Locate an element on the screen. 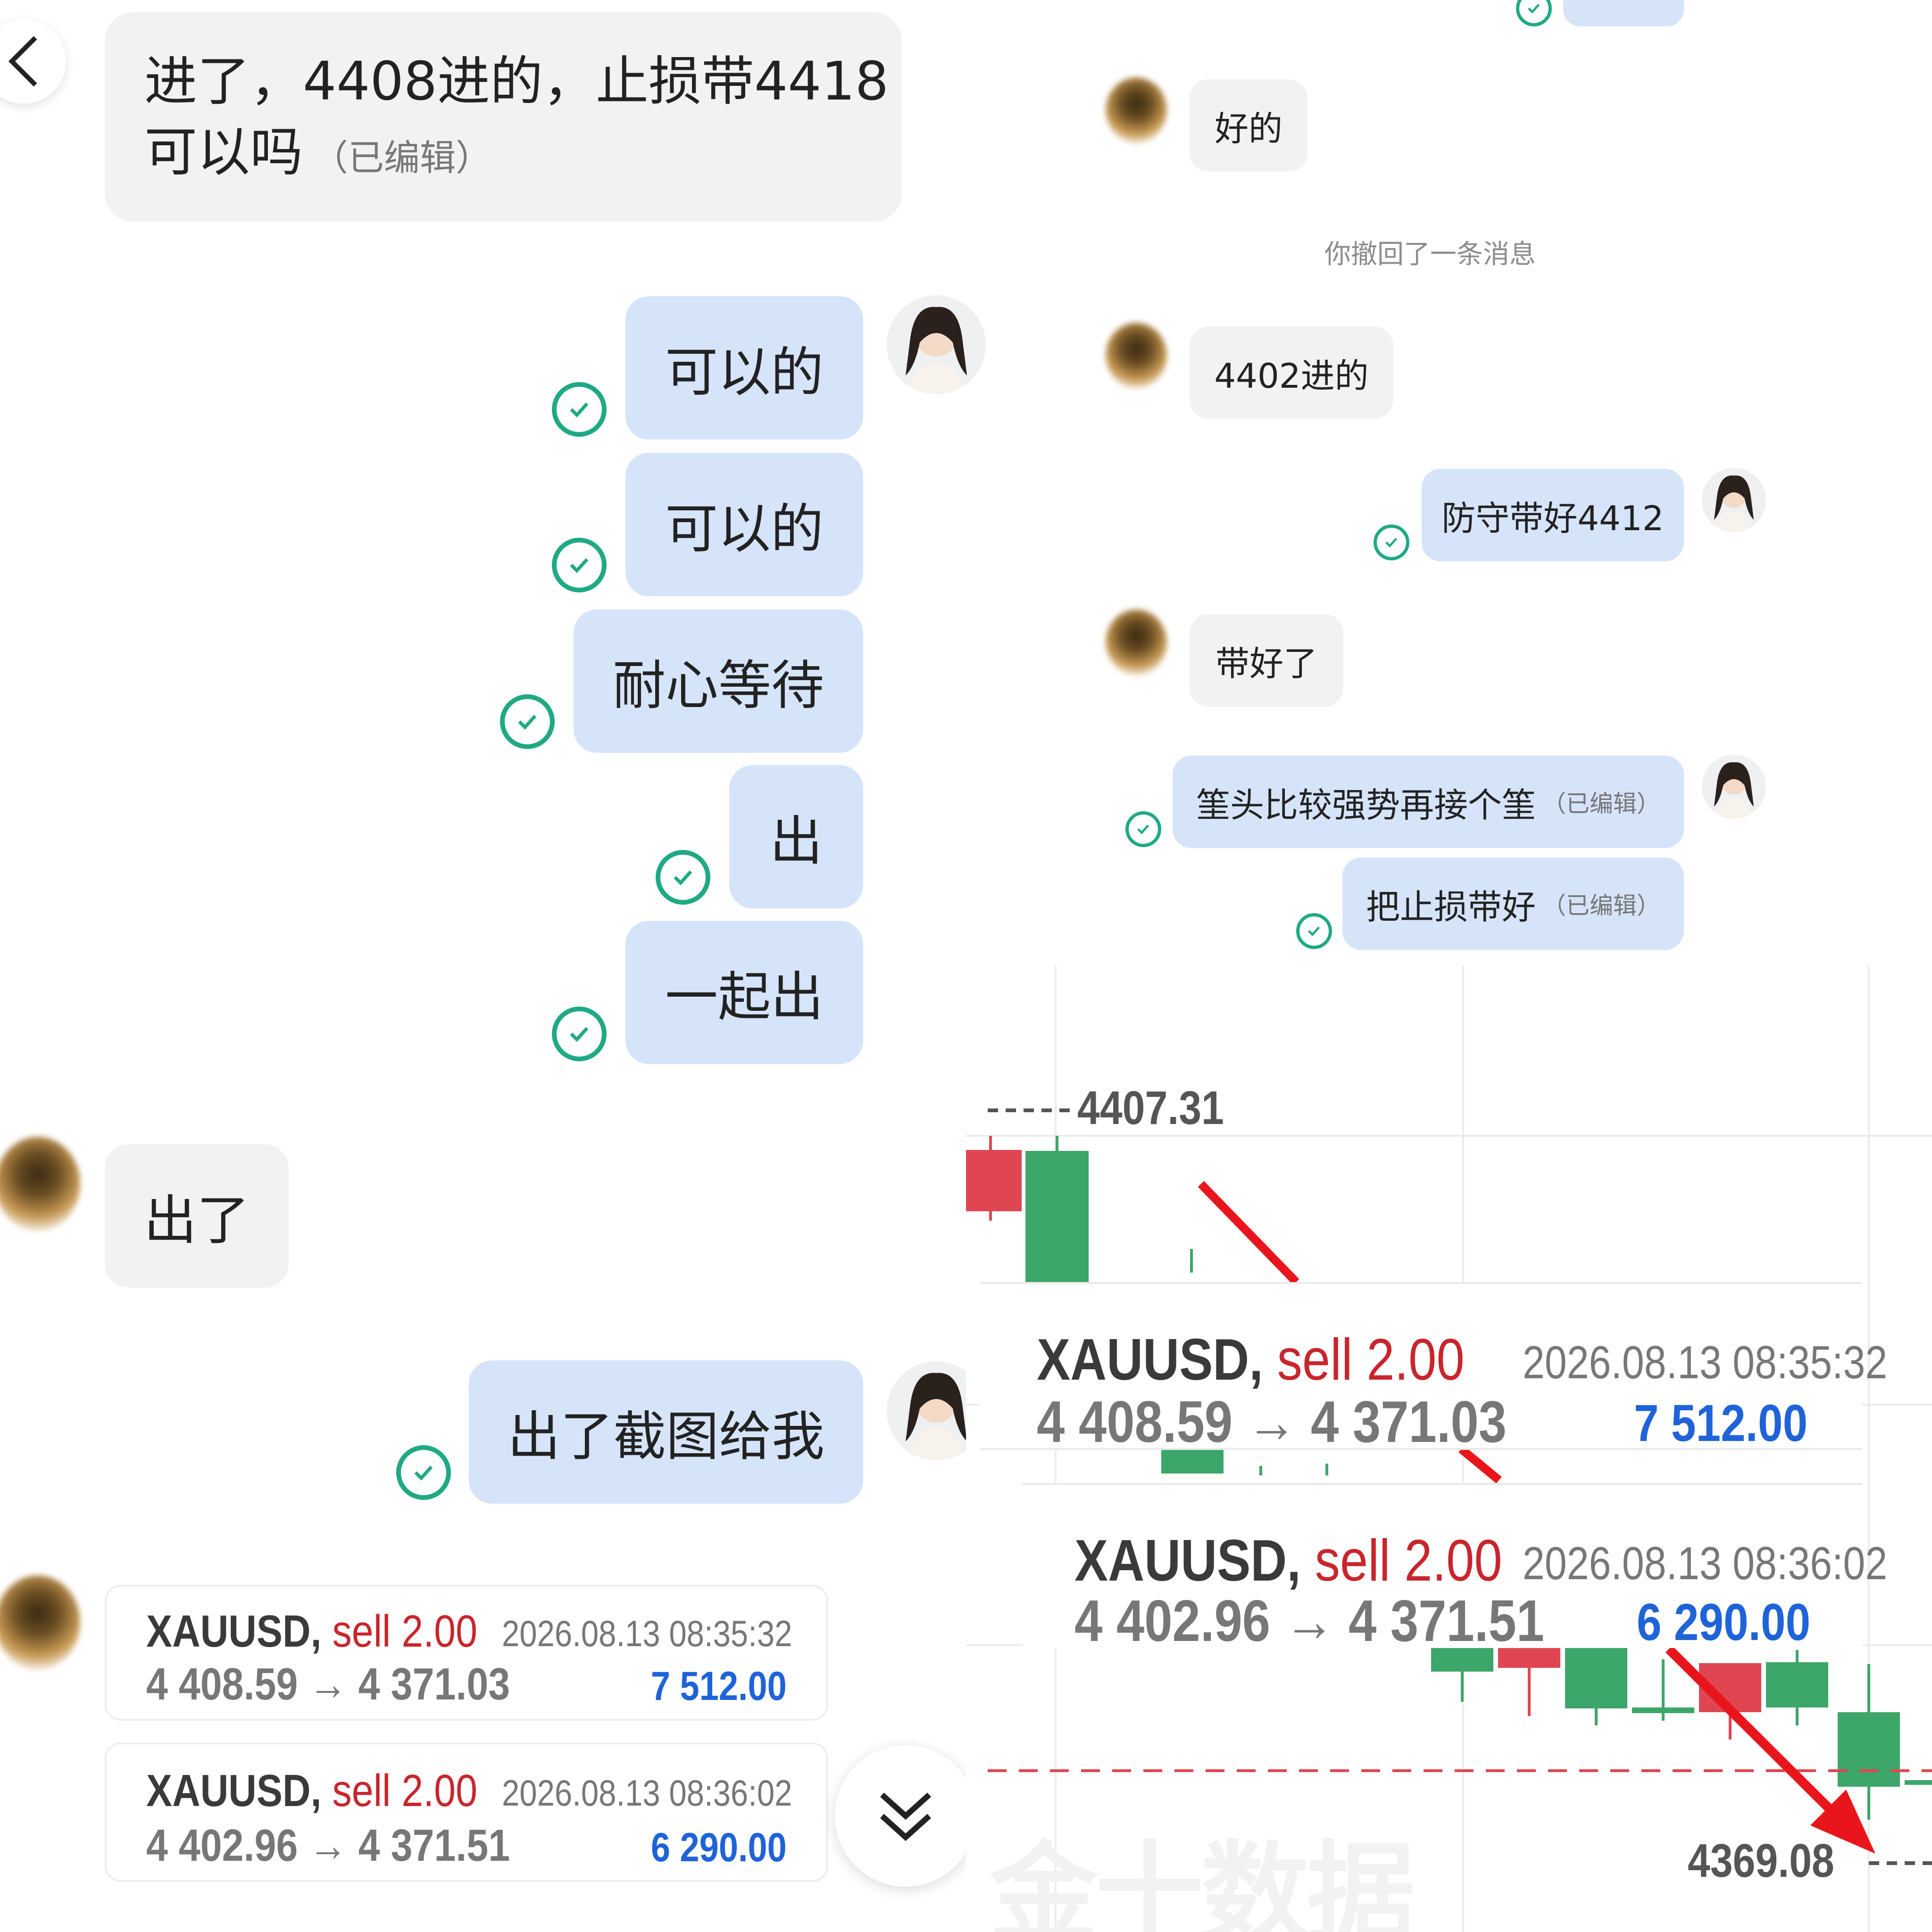 The width and height of the screenshot is (1932, 1932). outgoing-bubble-reply-5: 一起出 is located at coordinates (744, 993).